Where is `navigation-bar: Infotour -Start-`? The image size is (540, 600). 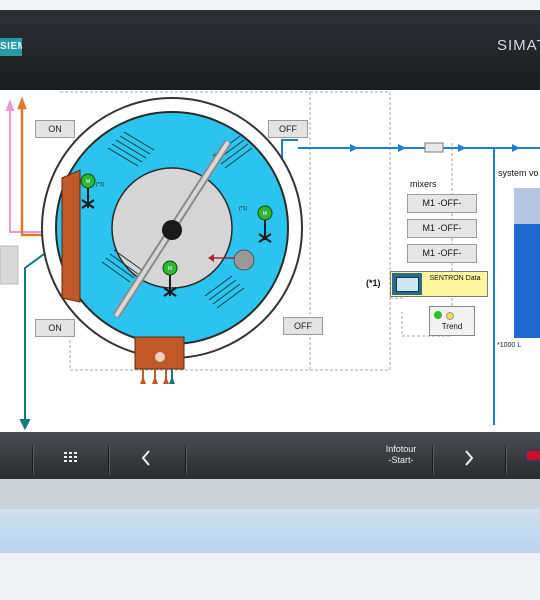
navigation-bar: Infotour -Start- is located at coordinates (270, 455).